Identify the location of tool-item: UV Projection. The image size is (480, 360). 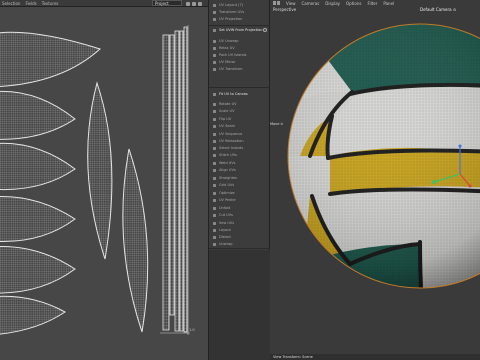
(239, 19).